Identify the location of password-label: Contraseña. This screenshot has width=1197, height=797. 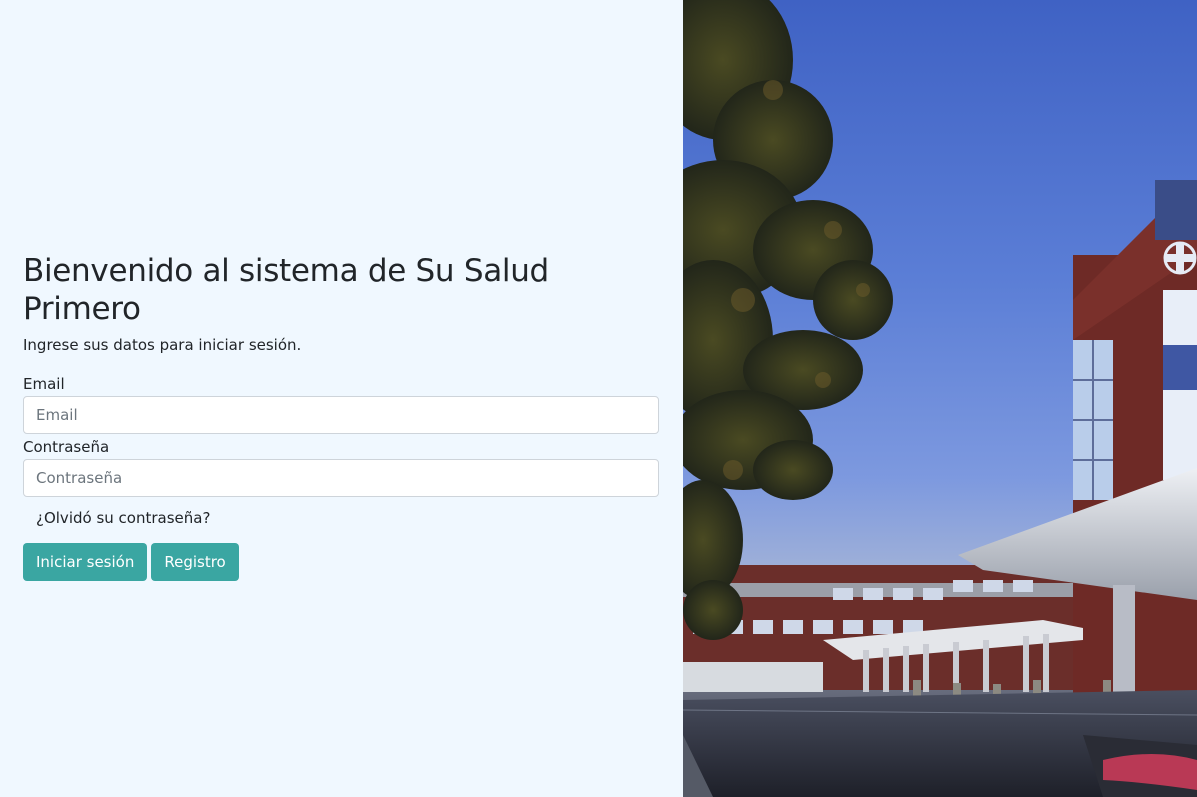
(66, 447).